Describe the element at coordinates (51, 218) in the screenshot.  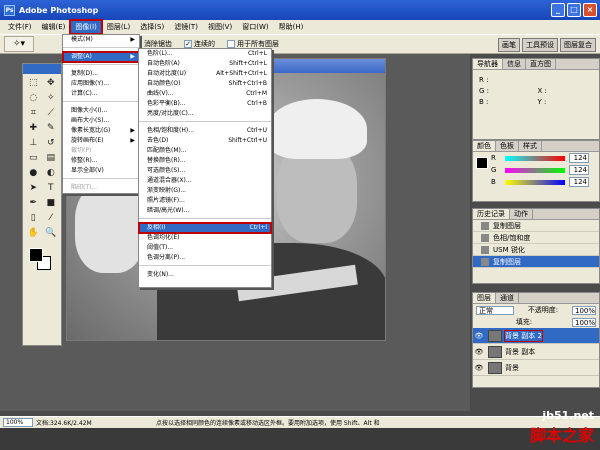
I see `eyedropper-tool-icon: ⁄` at that location.